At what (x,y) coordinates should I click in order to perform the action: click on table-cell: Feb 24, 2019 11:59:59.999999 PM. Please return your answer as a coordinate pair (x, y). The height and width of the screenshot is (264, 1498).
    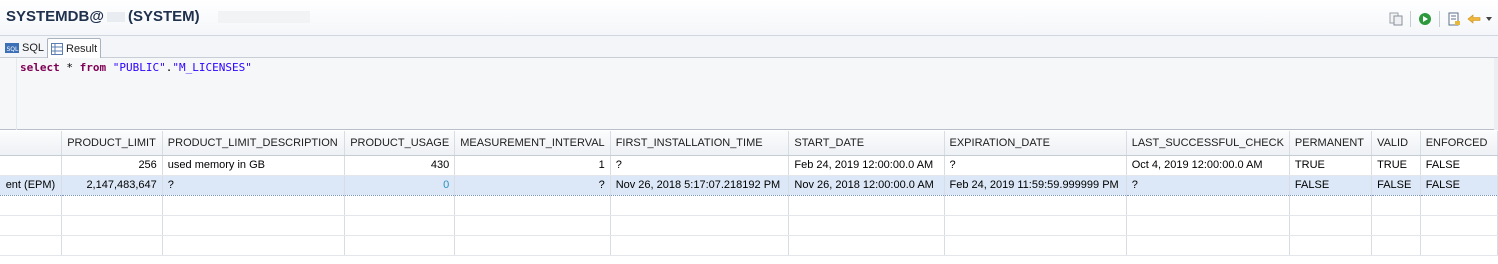
    Looking at the image, I should click on (1035, 185).